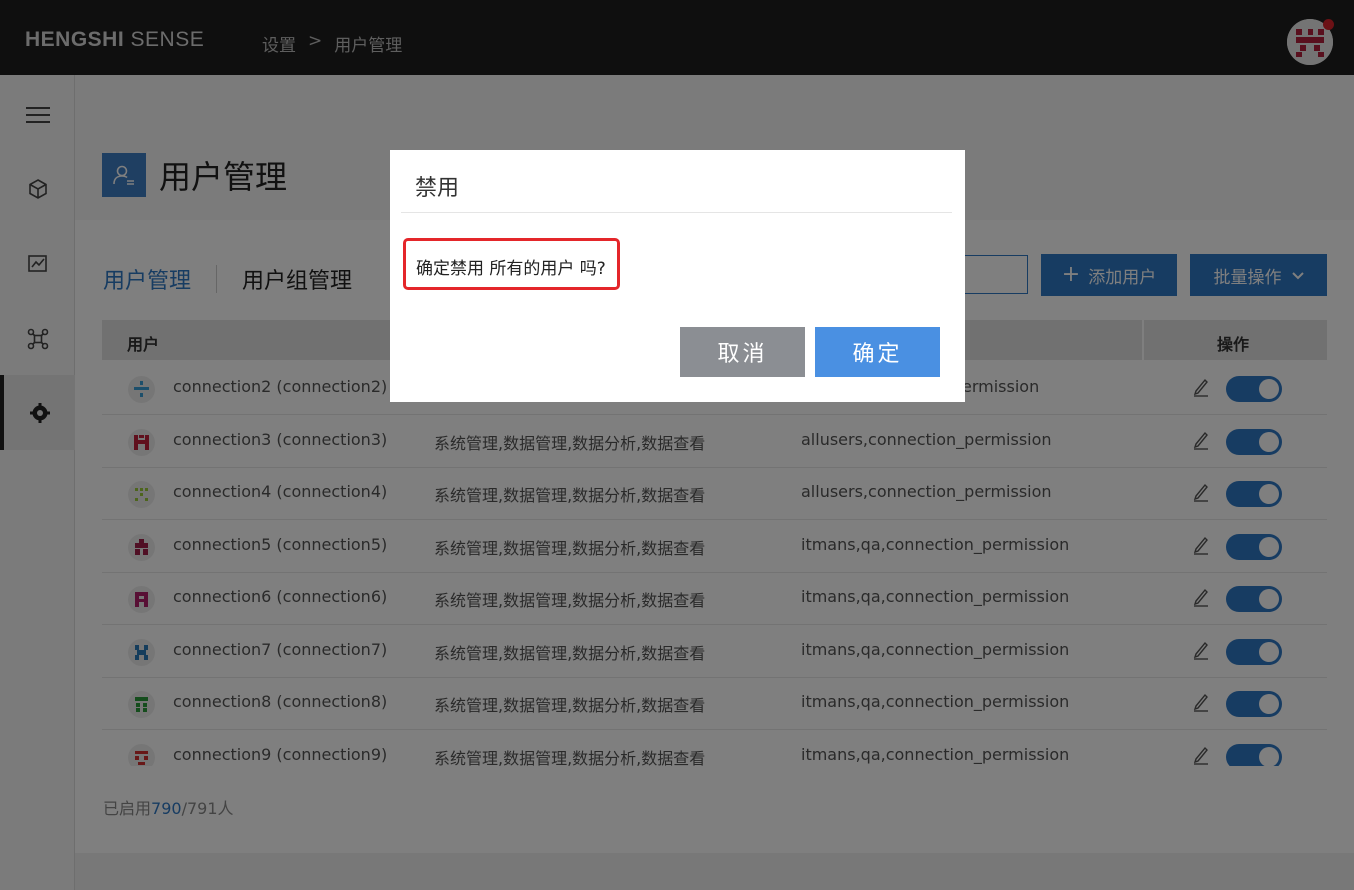 Image resolution: width=1354 pixels, height=890 pixels. What do you see at coordinates (742, 352) in the screenshot?
I see `cancel-button: 取消` at bounding box center [742, 352].